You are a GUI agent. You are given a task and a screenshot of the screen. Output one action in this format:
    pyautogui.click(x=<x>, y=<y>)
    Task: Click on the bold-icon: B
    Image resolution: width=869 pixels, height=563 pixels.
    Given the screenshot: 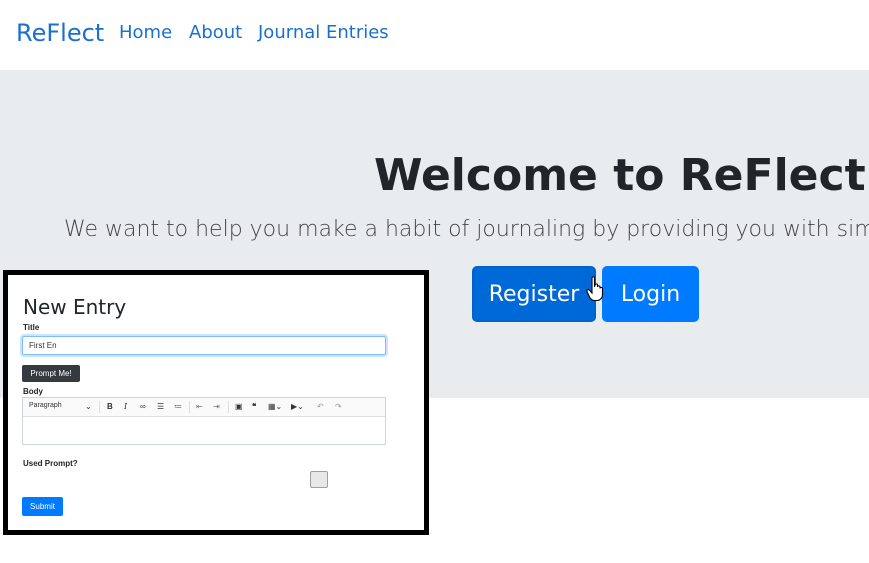 What is the action you would take?
    pyautogui.click(x=110, y=406)
    